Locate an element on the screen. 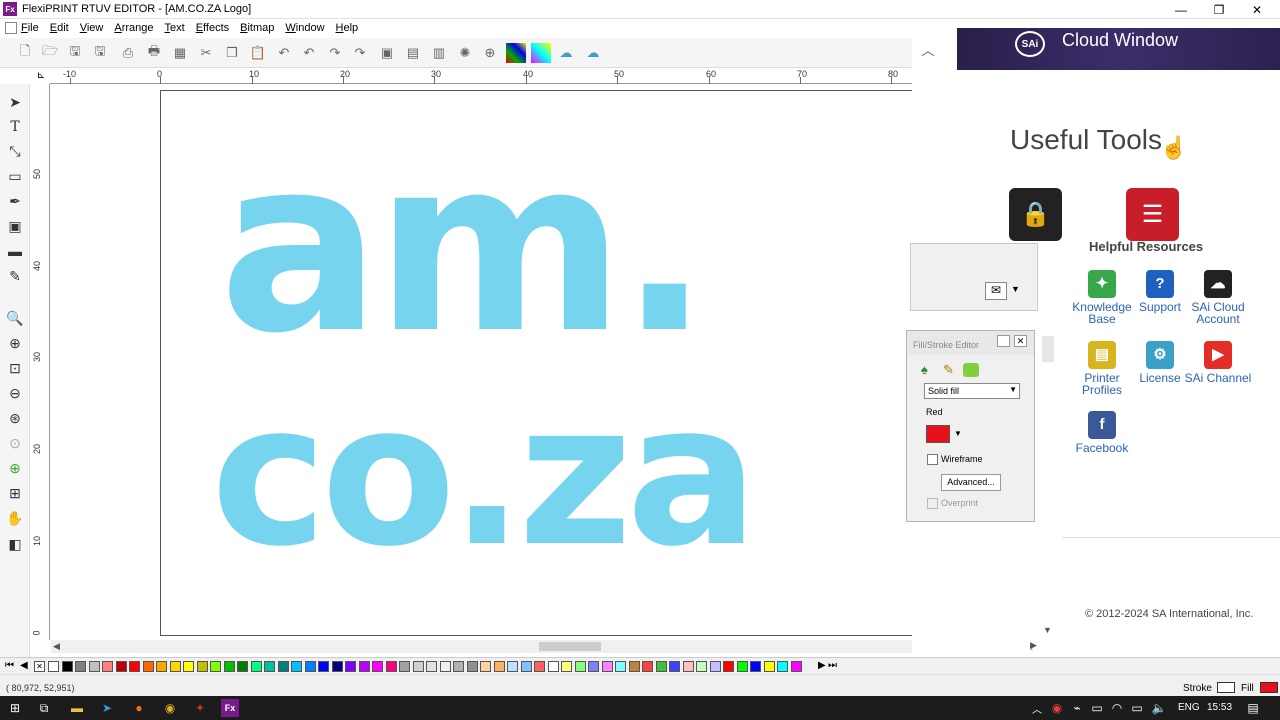 This screenshot has width=1280, height=720. tray-usb-icon: ⌁ is located at coordinates (1077, 708).